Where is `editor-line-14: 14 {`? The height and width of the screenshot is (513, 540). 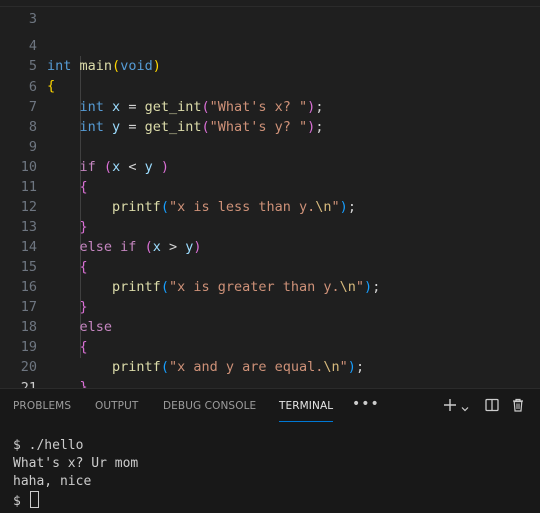
editor-line-14: 14 { is located at coordinates (270, 246).